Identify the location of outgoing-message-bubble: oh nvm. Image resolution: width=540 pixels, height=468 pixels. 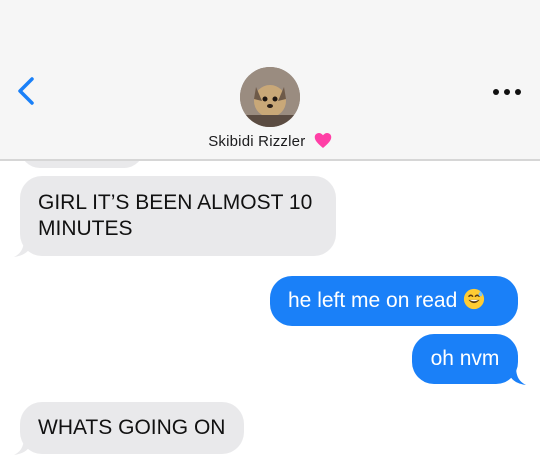
(465, 359).